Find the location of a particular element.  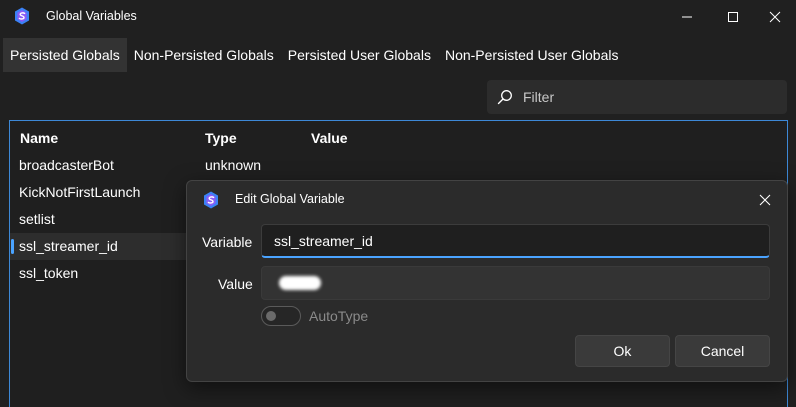

variable-label: Variable is located at coordinates (227, 242).